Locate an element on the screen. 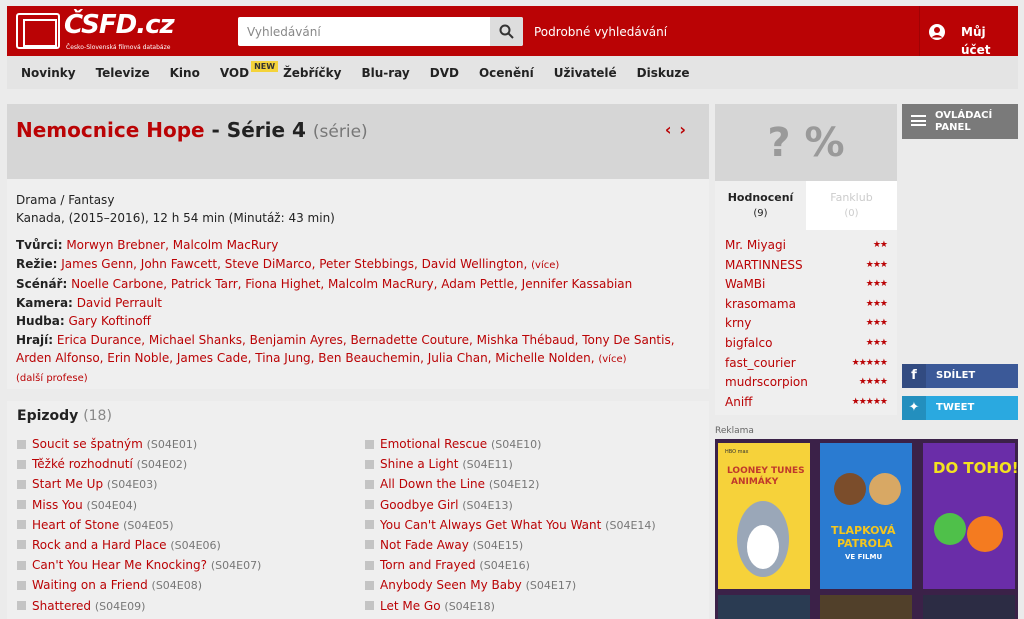  episode-code: (S04E15) is located at coordinates (498, 545).